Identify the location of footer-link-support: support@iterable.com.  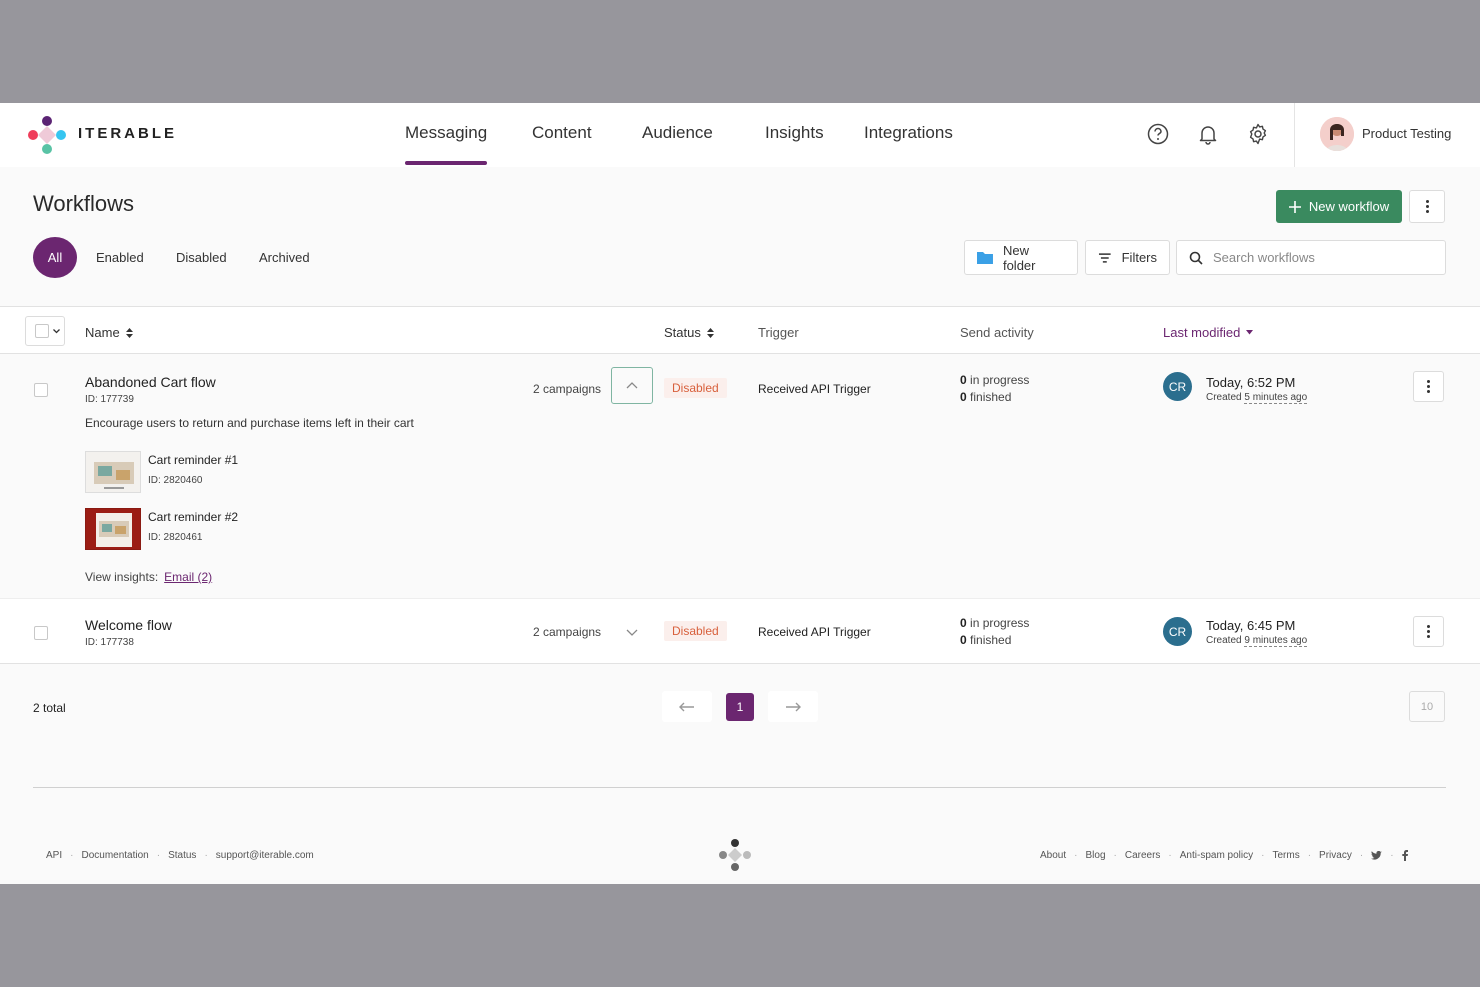
(265, 855).